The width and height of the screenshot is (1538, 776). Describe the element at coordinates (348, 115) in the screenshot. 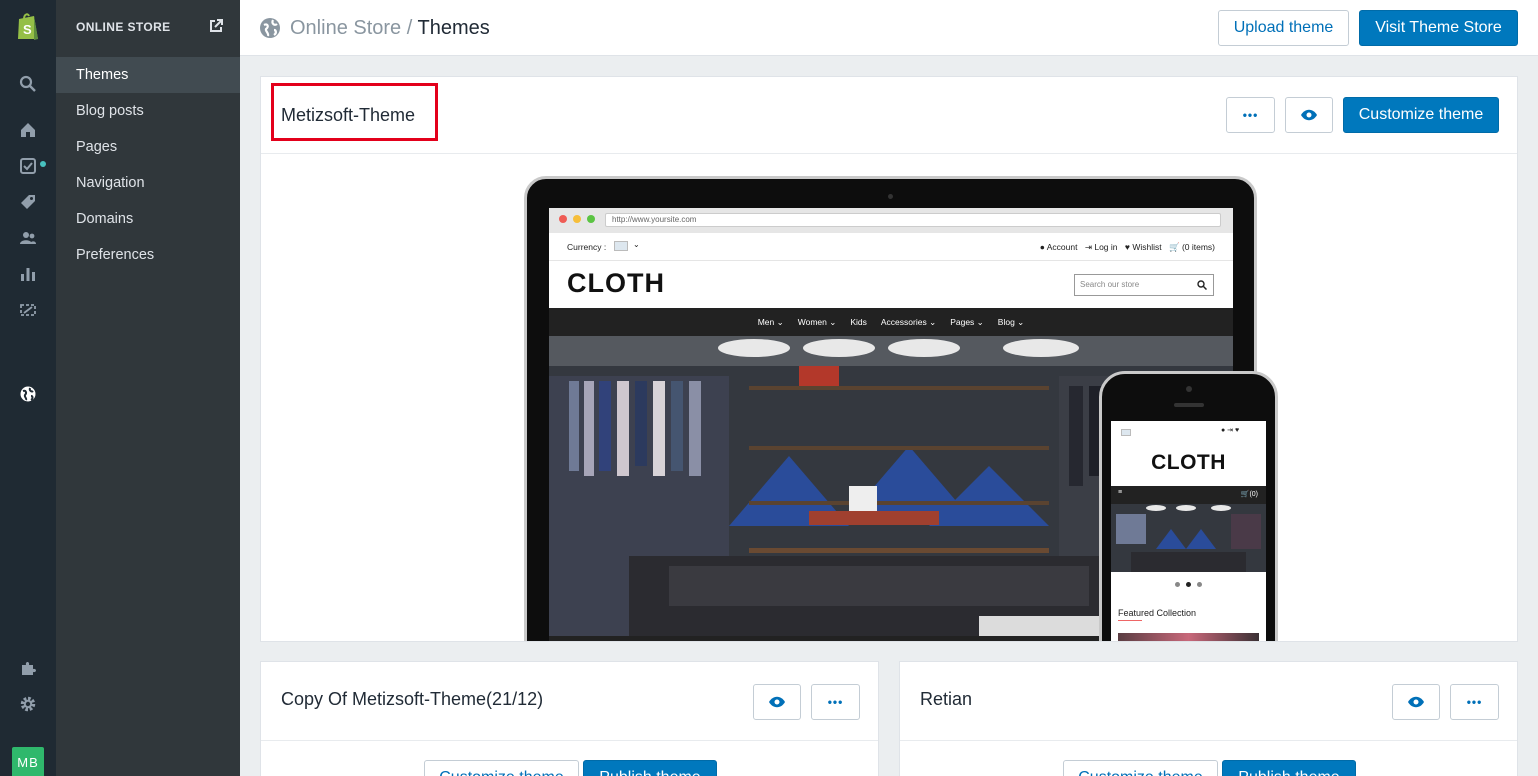

I see `current-theme-name: Metizsoft-Theme` at that location.